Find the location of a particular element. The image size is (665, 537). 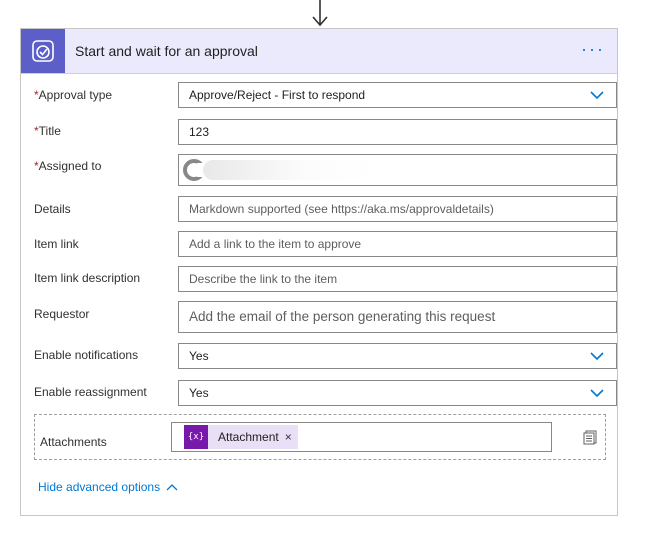

approval-type-value: Approve/Reject - First to respond is located at coordinates (277, 95).